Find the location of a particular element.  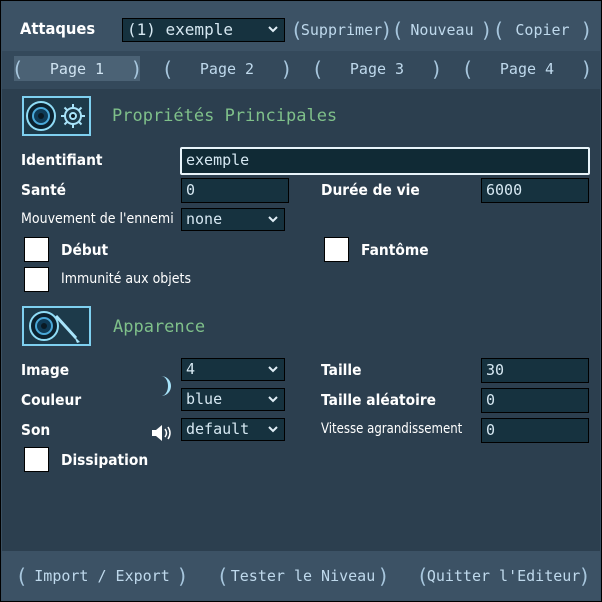

identifier-label: Identifiant is located at coordinates (62, 160).